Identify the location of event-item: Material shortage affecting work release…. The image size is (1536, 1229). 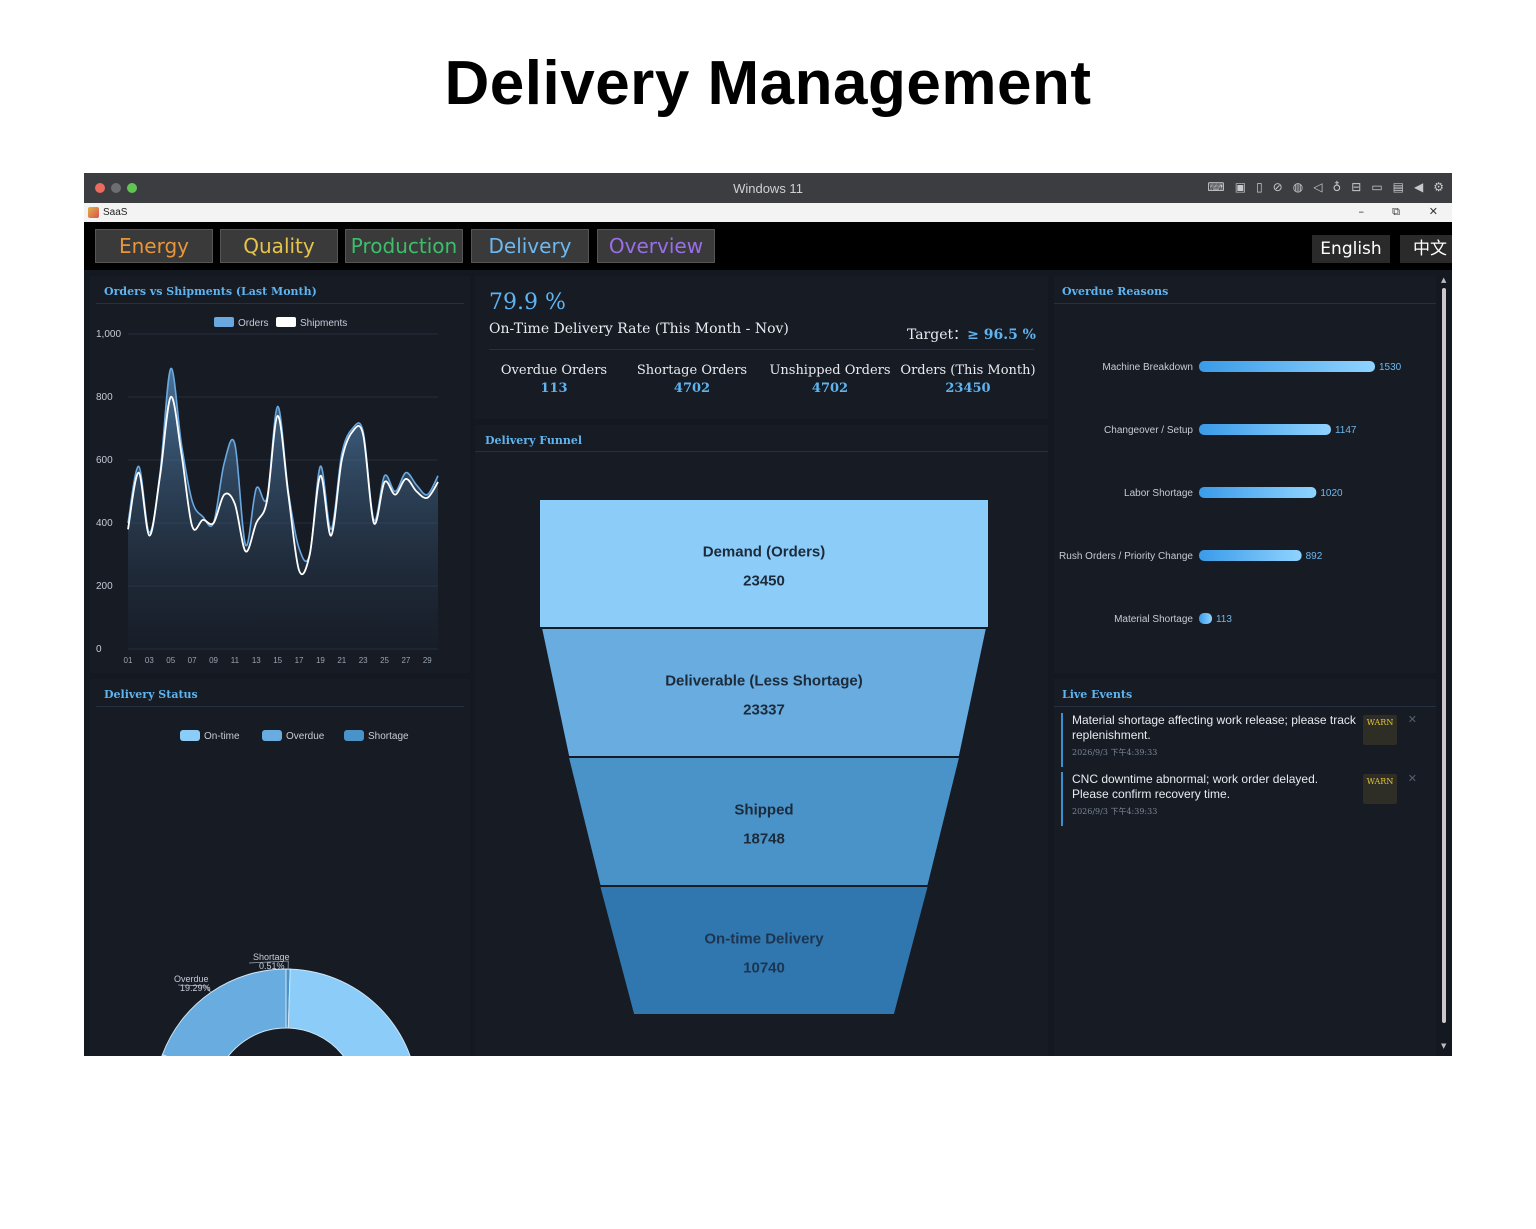
(1246, 740).